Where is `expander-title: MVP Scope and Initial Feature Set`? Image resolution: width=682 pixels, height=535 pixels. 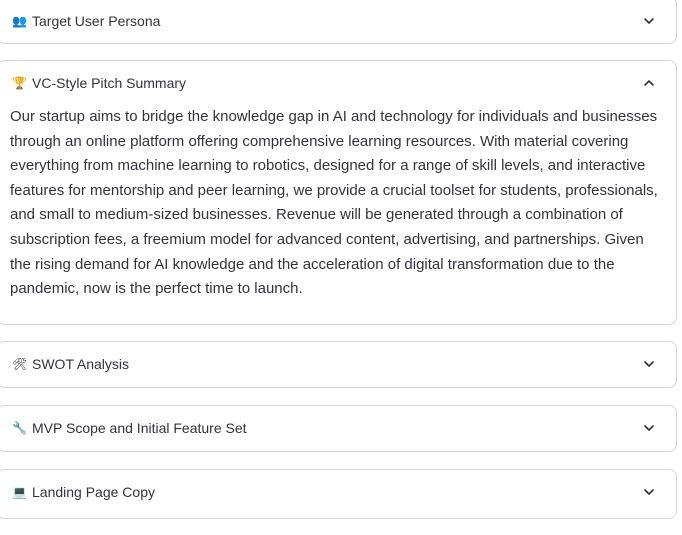 expander-title: MVP Scope and Initial Feature Set is located at coordinates (139, 428).